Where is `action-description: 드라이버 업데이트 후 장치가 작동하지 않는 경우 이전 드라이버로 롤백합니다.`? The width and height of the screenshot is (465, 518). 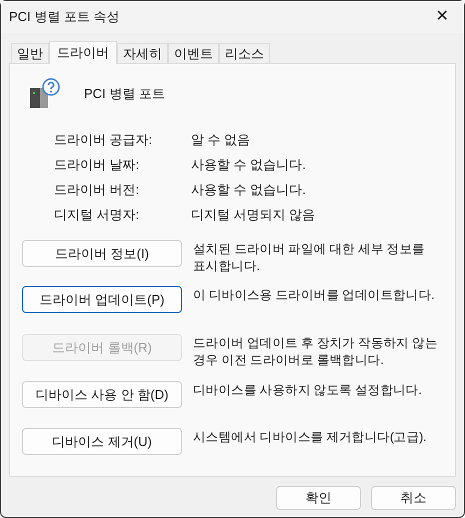 action-description: 드라이버 업데이트 후 장치가 작동하지 않는 경우 이전 드라이버로 롤백합니다. is located at coordinates (315, 352).